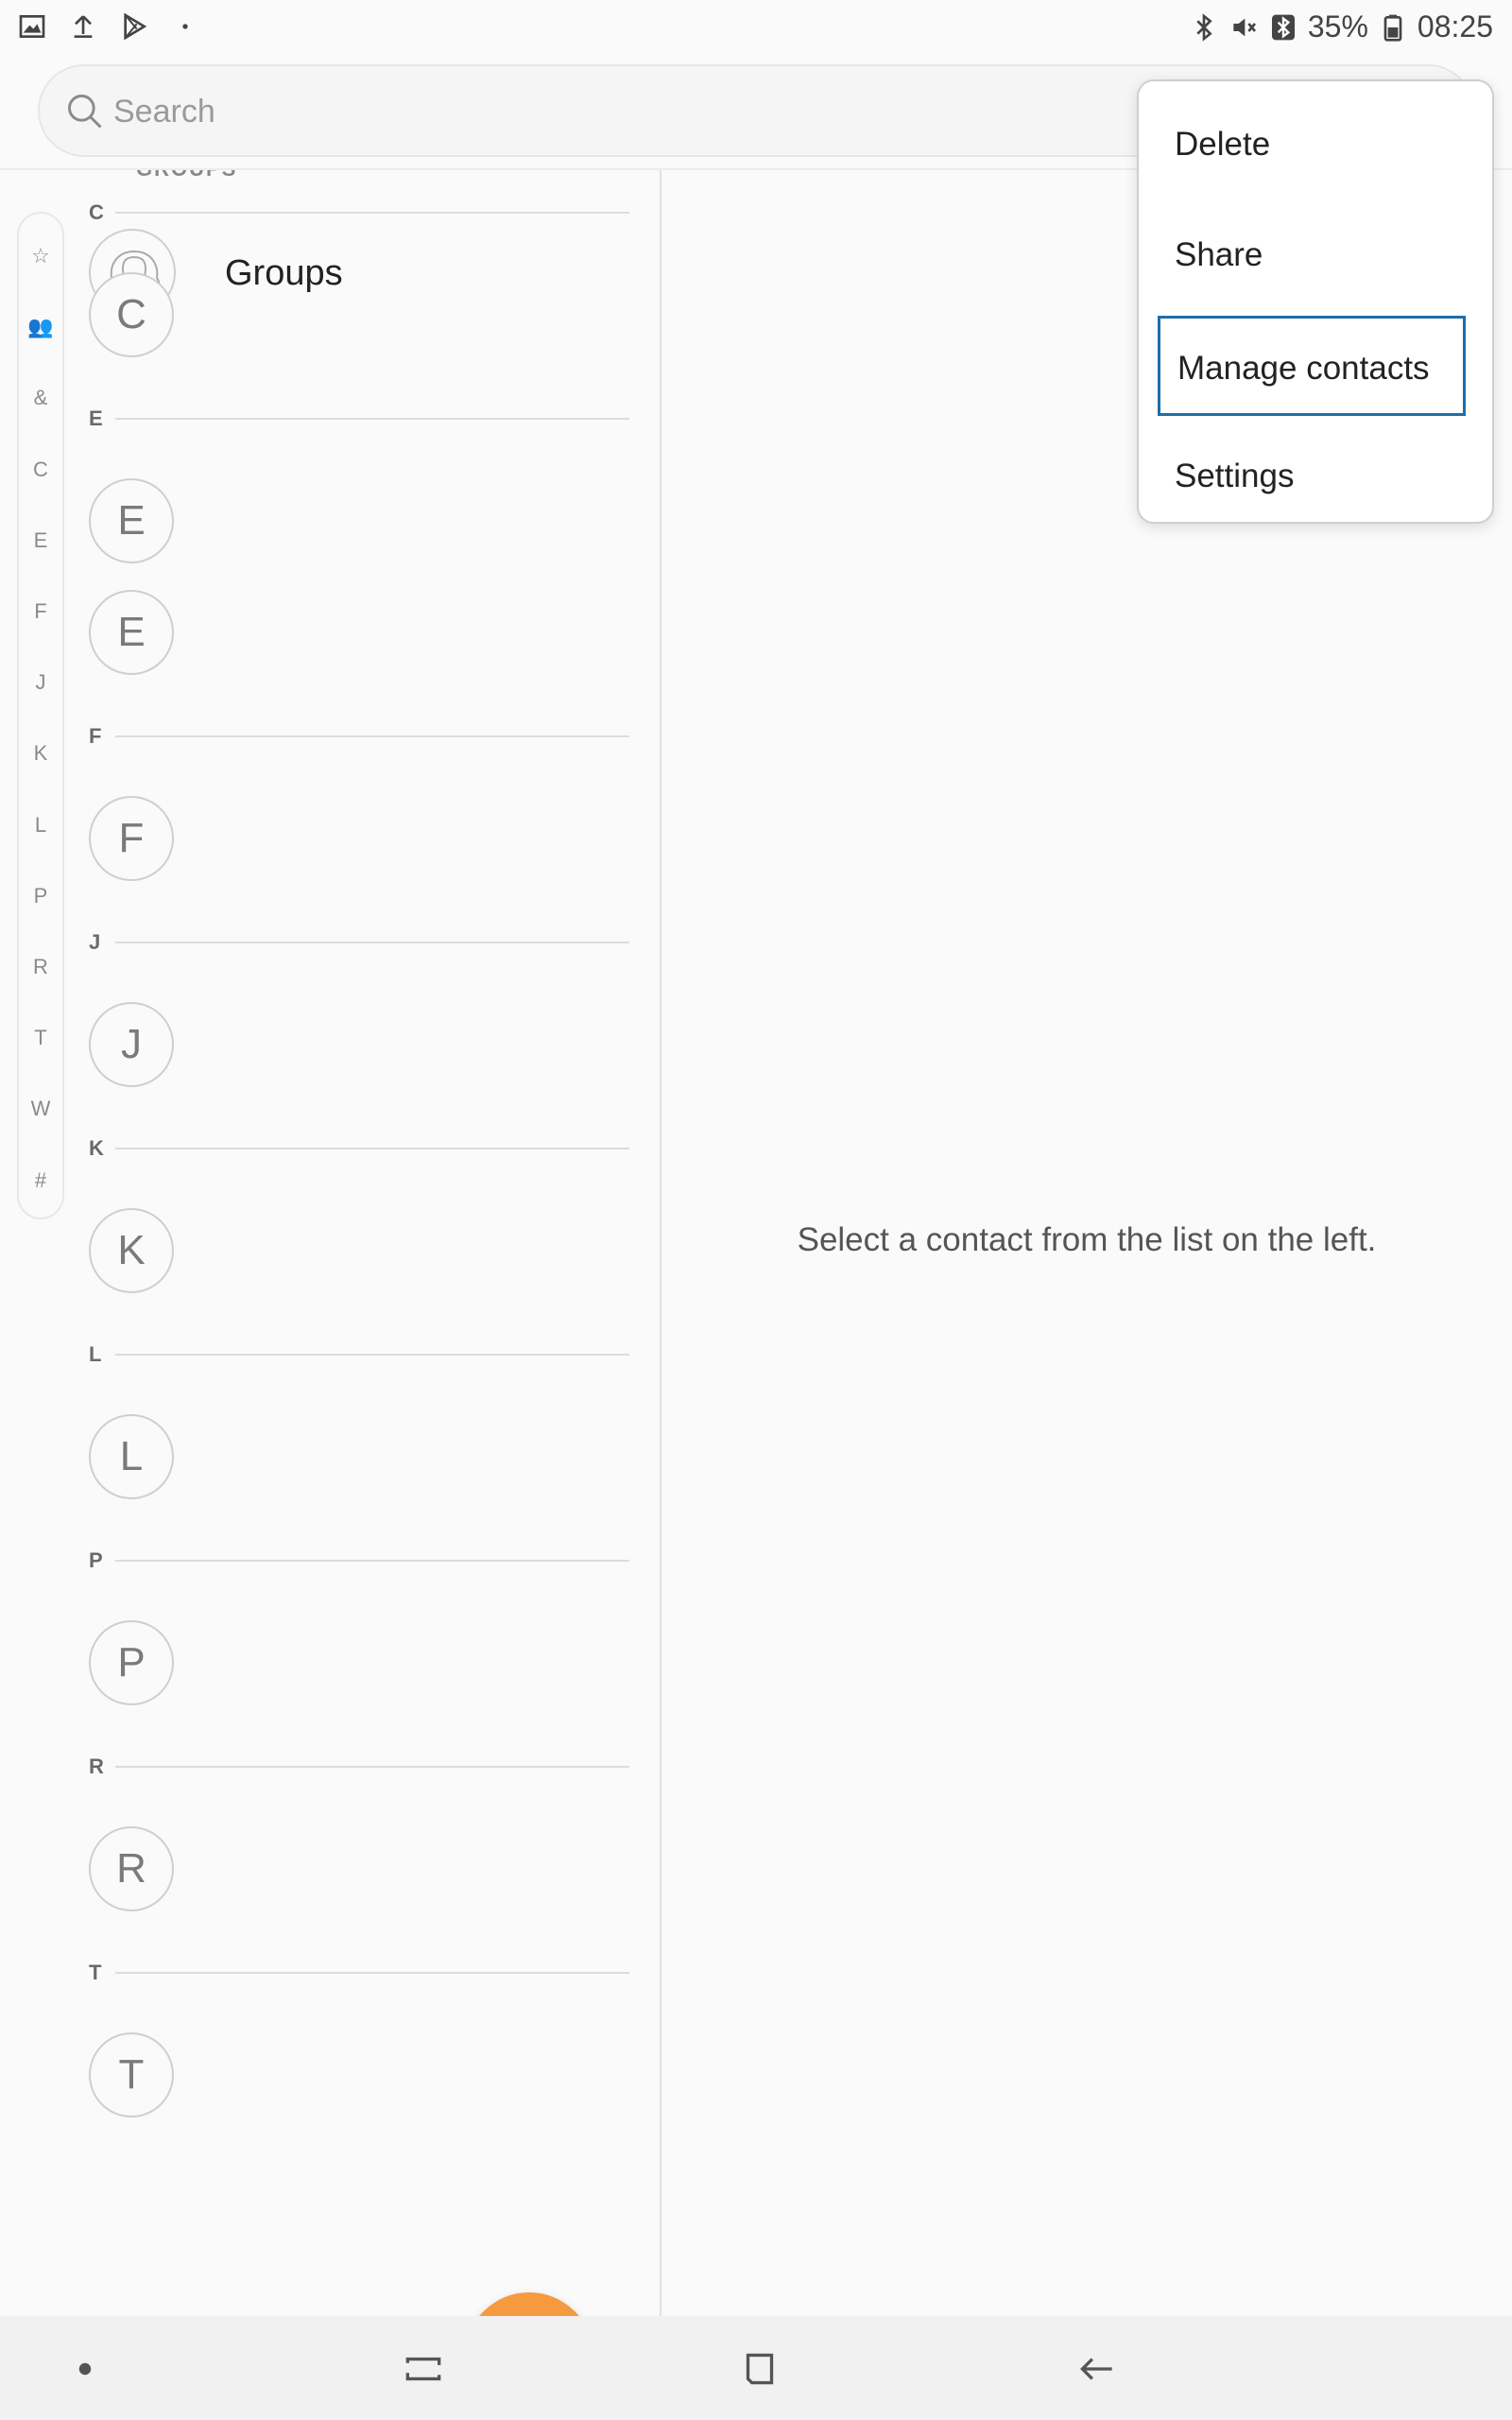 Image resolution: width=1512 pixels, height=2420 pixels. I want to click on index-item: #, so click(40, 1181).